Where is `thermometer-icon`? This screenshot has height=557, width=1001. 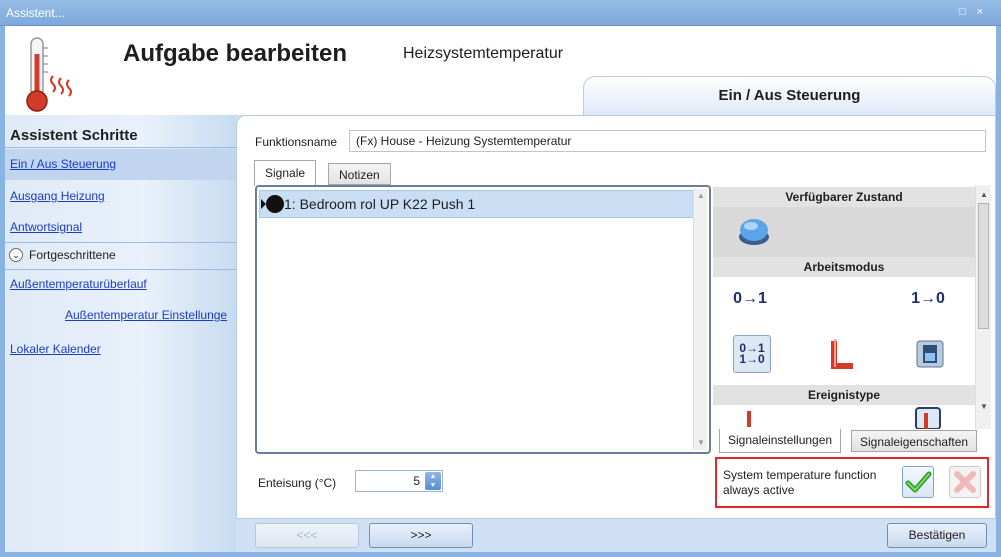 thermometer-icon is located at coordinates (49, 74).